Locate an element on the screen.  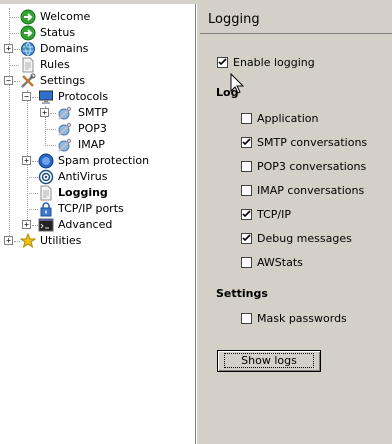
tree-item-advanced: Advanced is located at coordinates (113, 225).